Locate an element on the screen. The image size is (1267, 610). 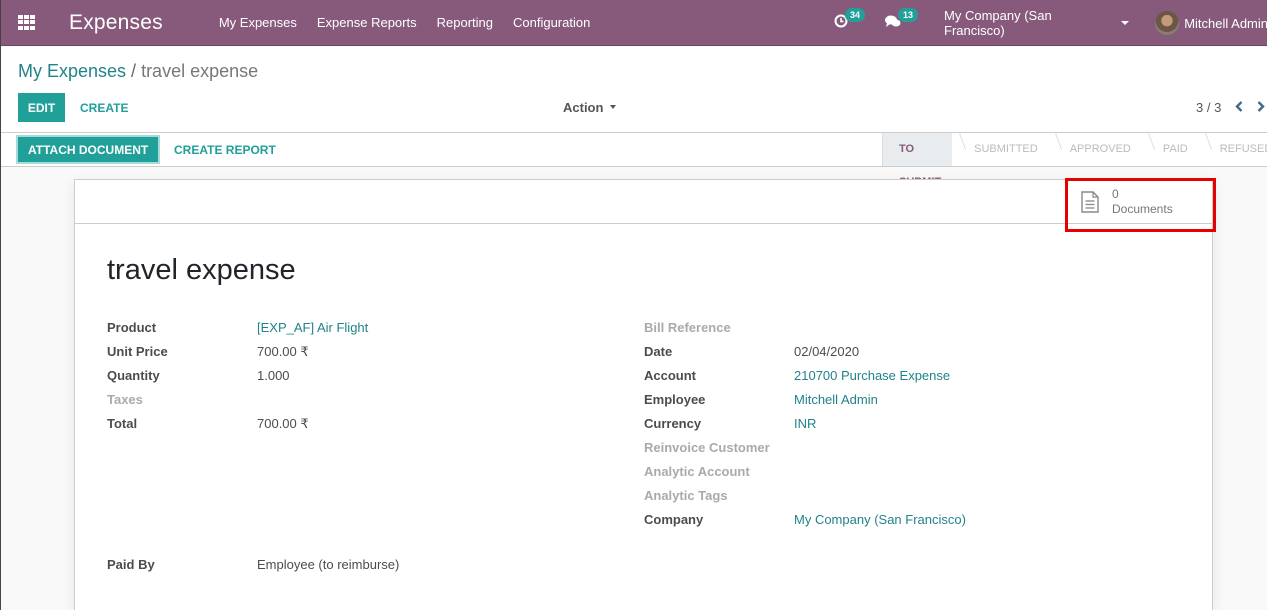
activity-button: 34 is located at coordinates (850, 20).